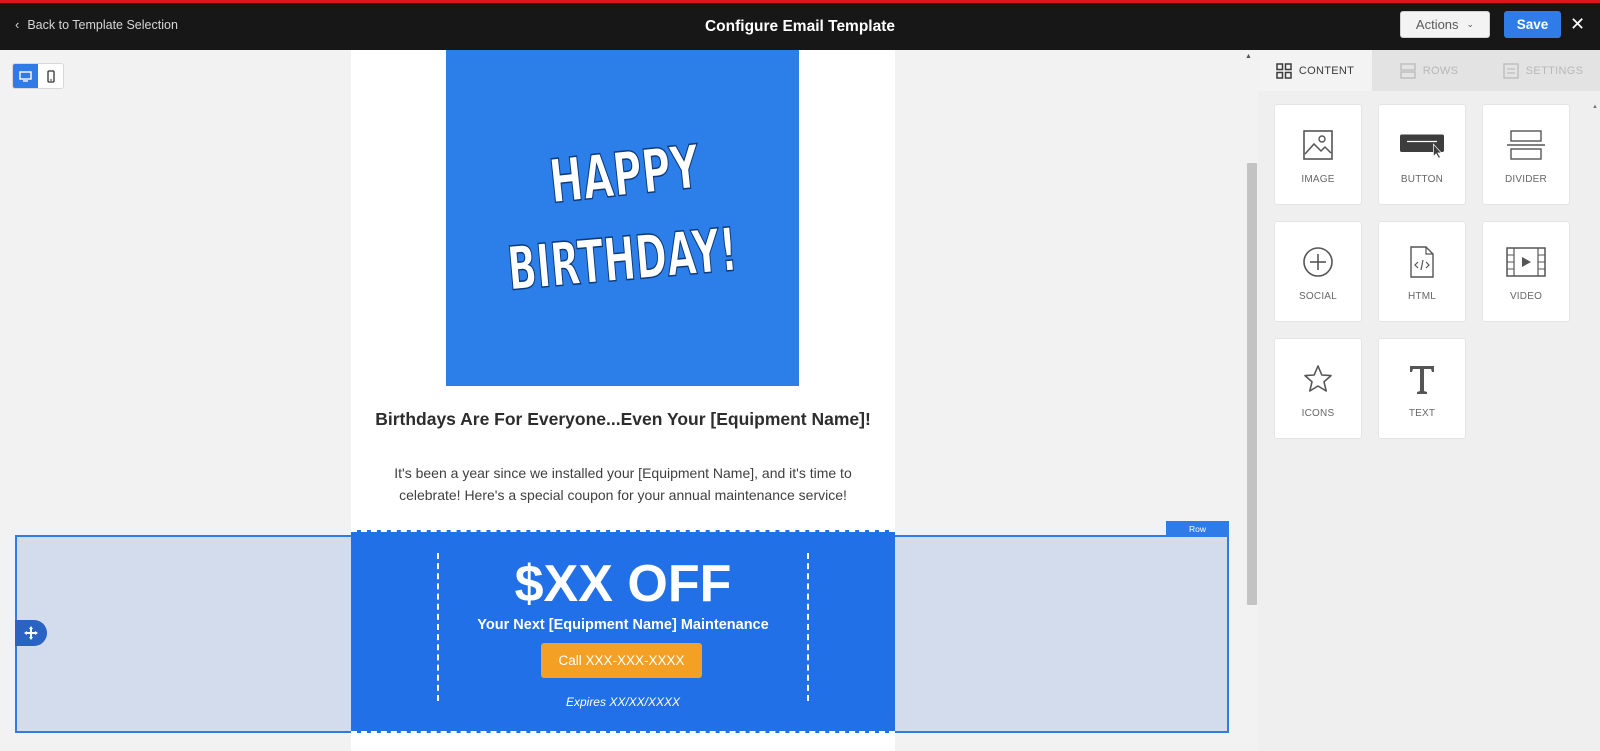 This screenshot has height=751, width=1600. I want to click on tile-video: VIDEO, so click(1526, 271).